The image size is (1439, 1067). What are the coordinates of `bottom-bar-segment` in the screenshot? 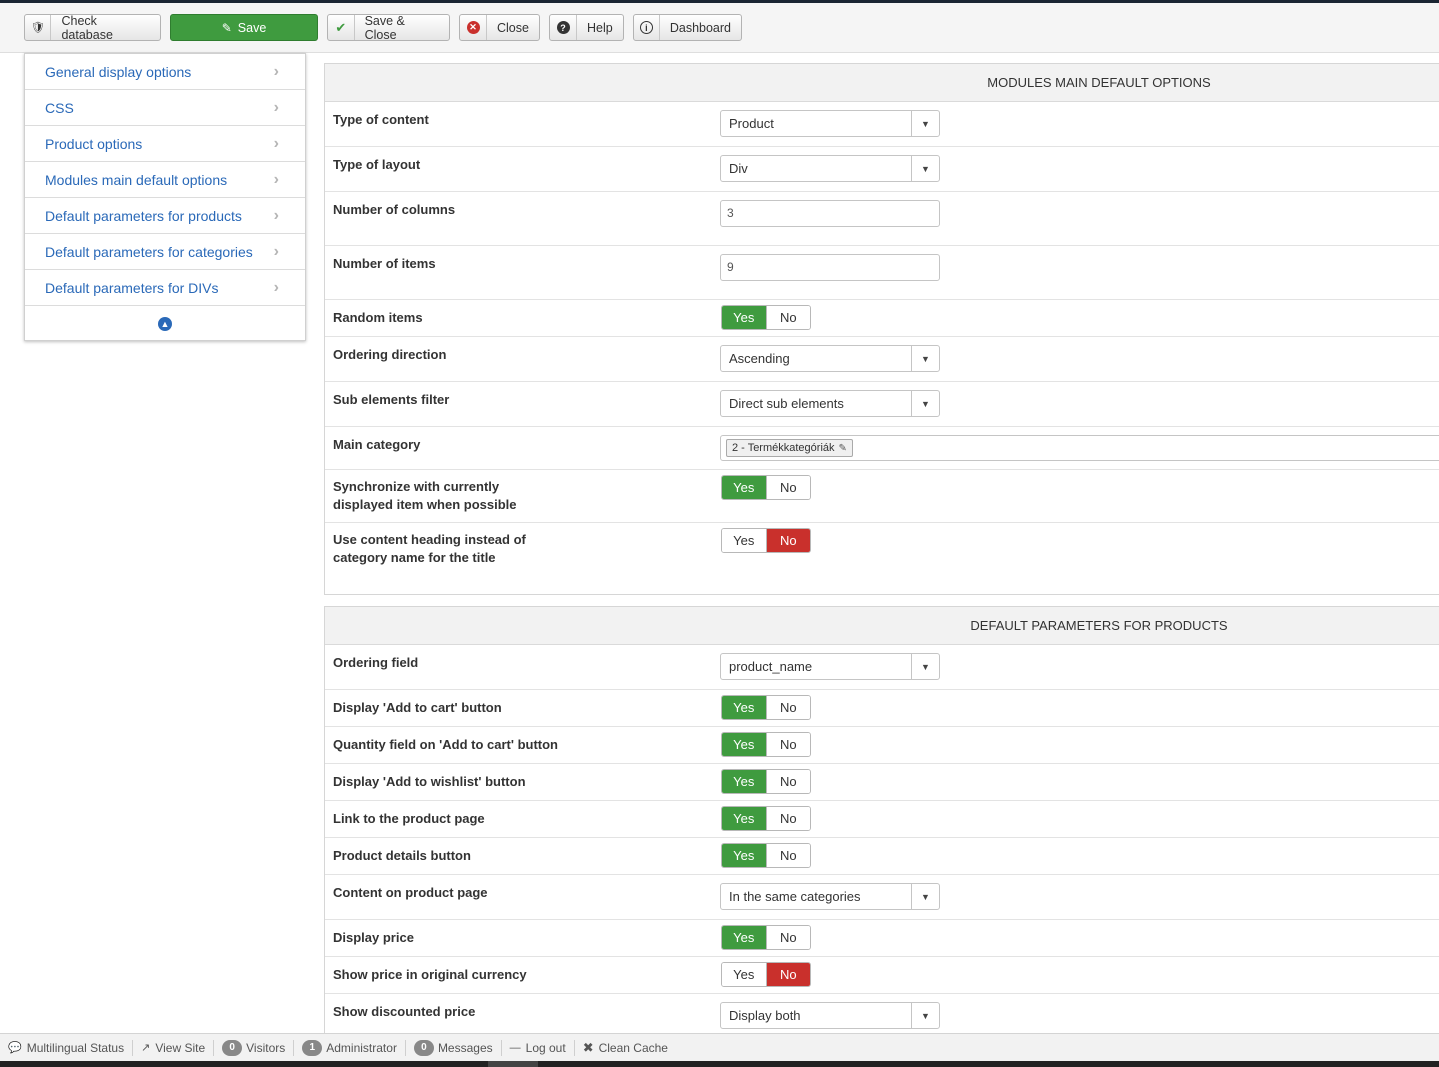 It's located at (513, 1064).